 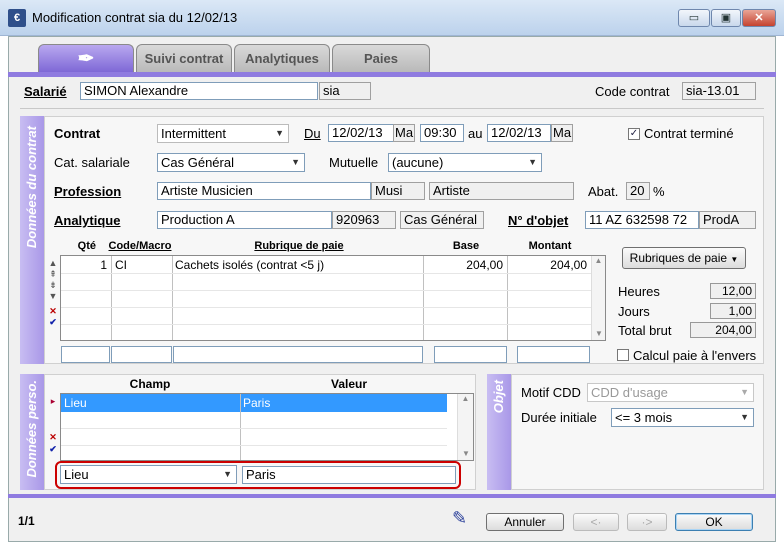 What do you see at coordinates (77, 133) in the screenshot?
I see `contrat-label: Contrat` at bounding box center [77, 133].